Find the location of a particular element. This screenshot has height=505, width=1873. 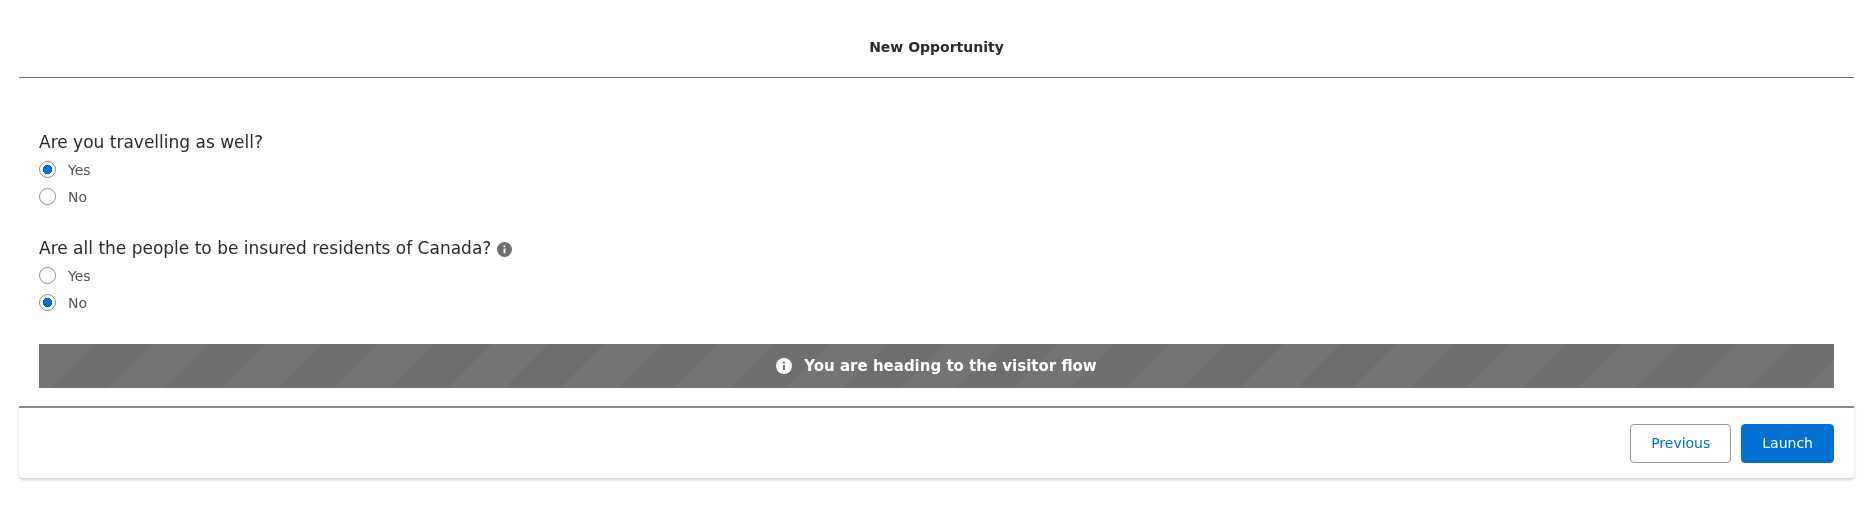

previous-button: Previous is located at coordinates (1681, 443).